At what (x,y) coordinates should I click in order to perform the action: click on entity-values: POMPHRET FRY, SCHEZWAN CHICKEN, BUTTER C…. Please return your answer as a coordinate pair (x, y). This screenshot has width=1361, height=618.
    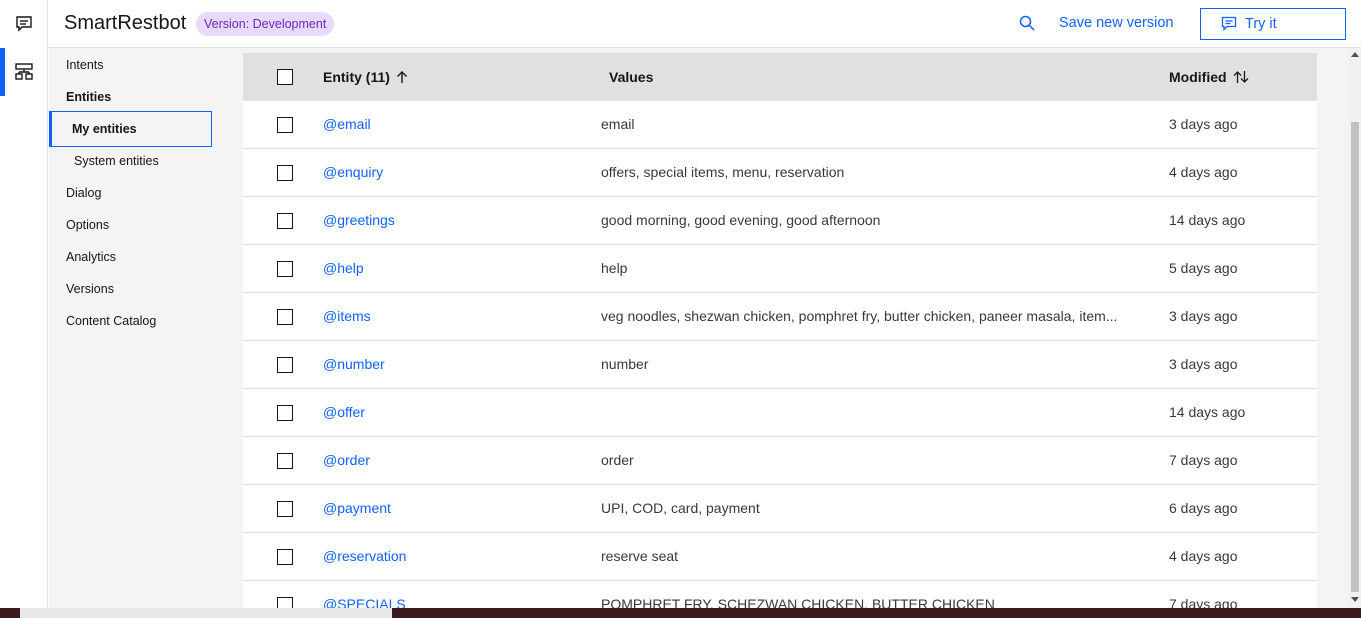
    Looking at the image, I should click on (798, 602).